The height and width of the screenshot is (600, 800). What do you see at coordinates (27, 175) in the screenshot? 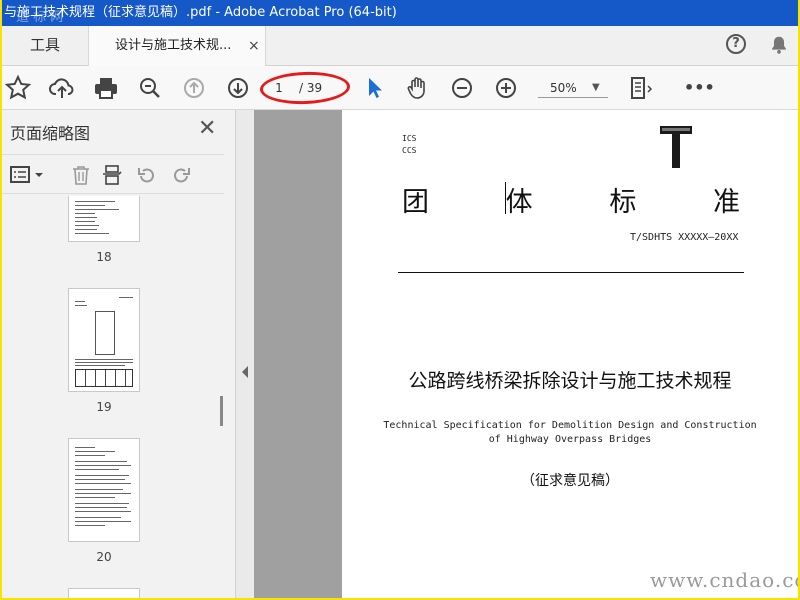
I see `options-menu-icon` at bounding box center [27, 175].